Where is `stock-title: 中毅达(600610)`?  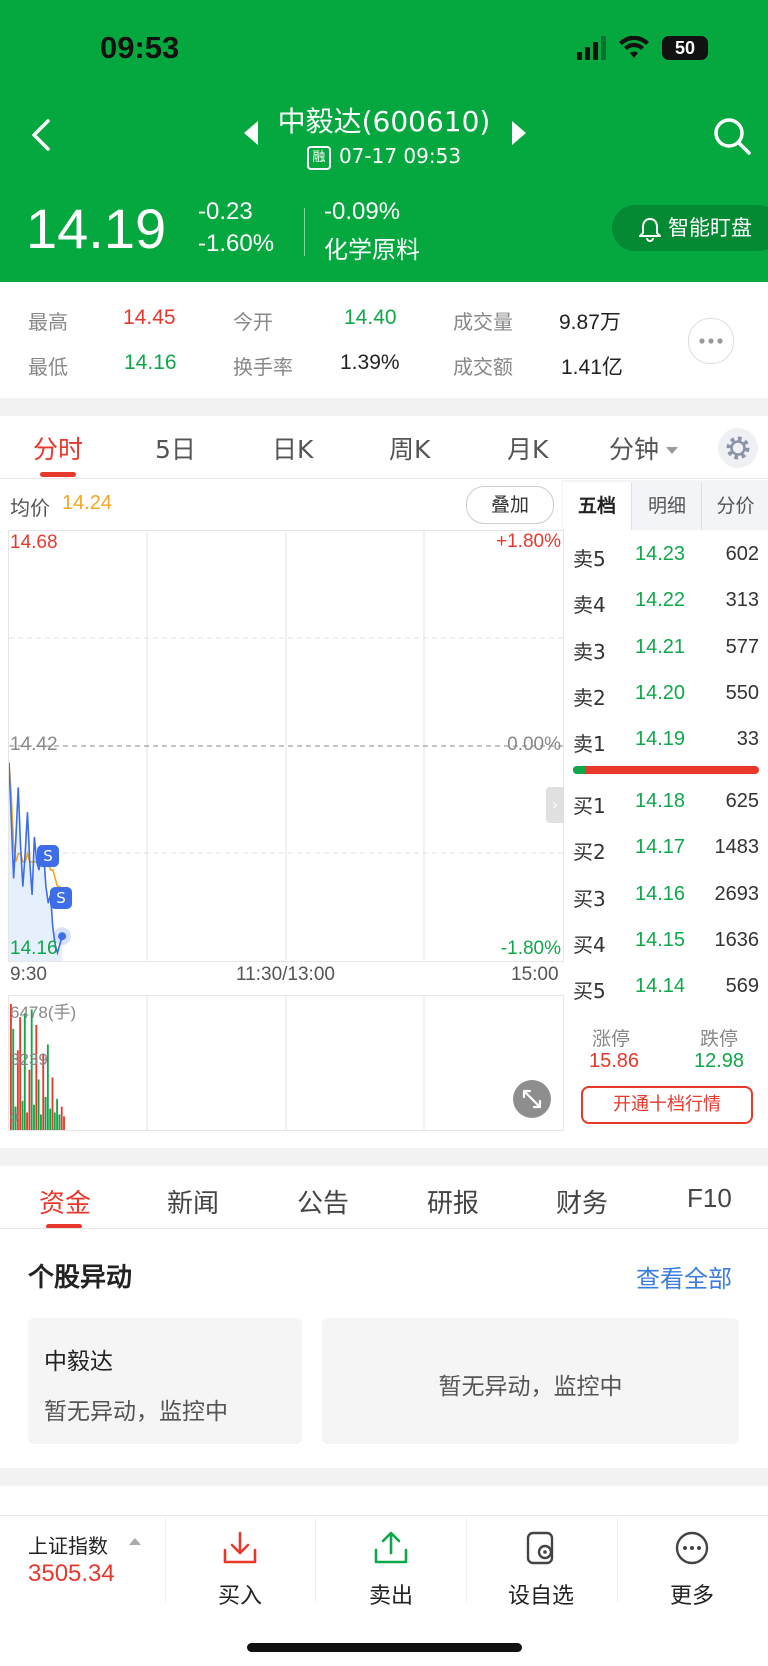 stock-title: 中毅达(600610) is located at coordinates (384, 121).